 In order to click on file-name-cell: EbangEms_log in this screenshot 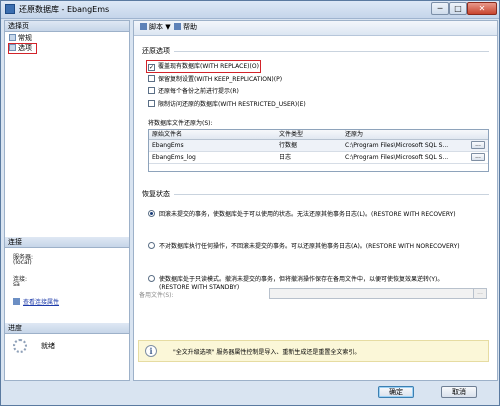, I will do `click(174, 157)`.